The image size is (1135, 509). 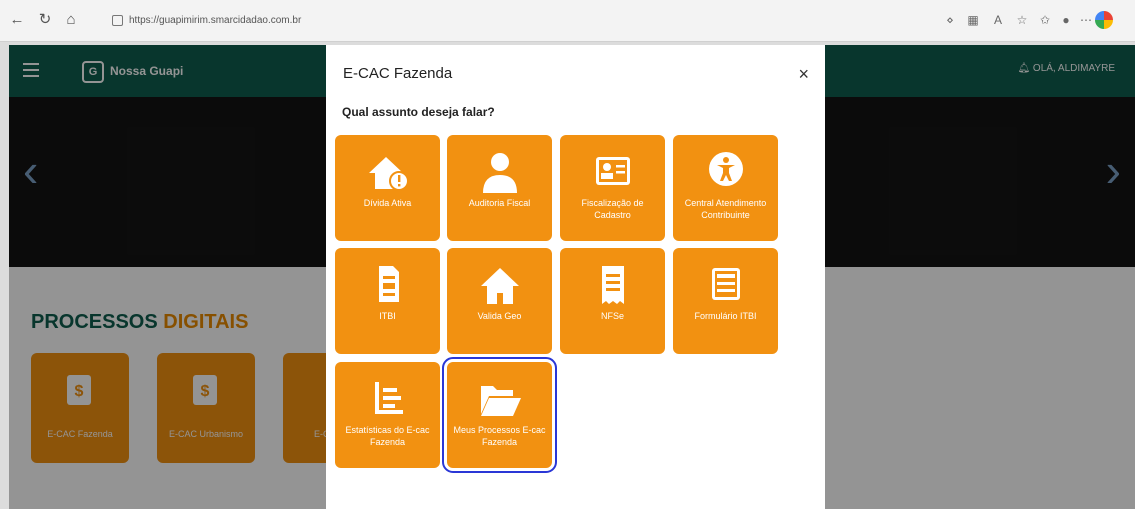 What do you see at coordinates (612, 285) in the screenshot?
I see `receipt-icon` at bounding box center [612, 285].